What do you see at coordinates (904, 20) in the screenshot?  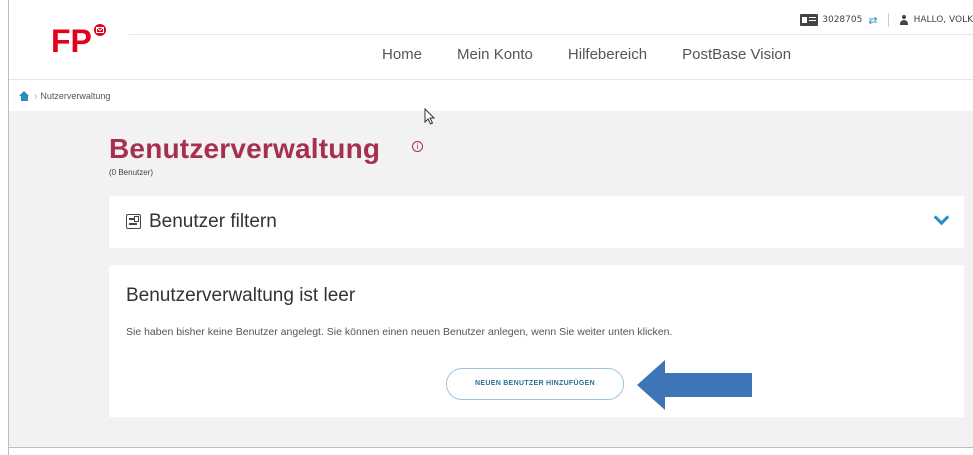 I see `user-icon` at bounding box center [904, 20].